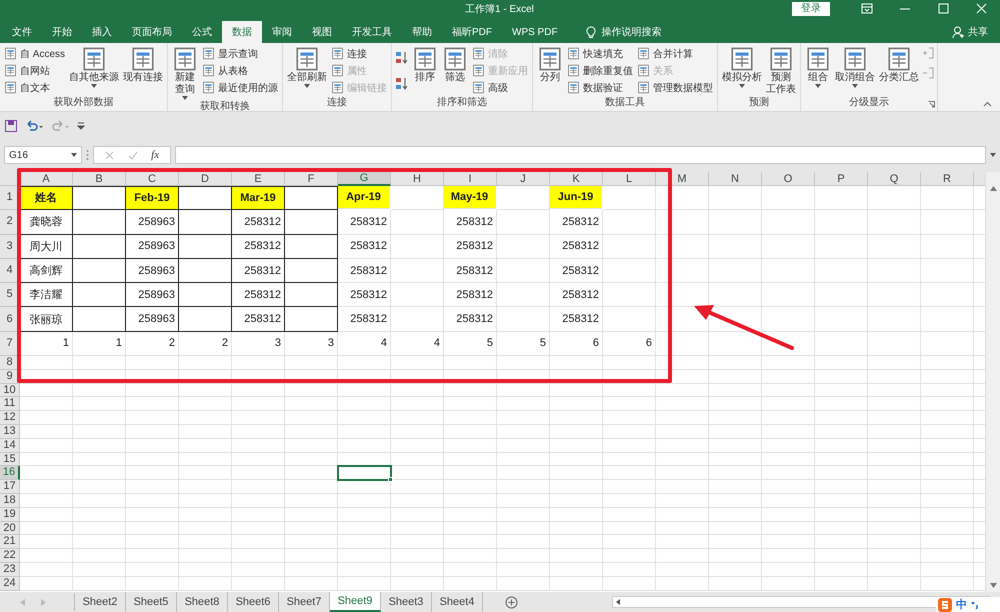 The image size is (1000, 612). What do you see at coordinates (372, 32) in the screenshot?
I see `ribbon-tab: 开发工具` at bounding box center [372, 32].